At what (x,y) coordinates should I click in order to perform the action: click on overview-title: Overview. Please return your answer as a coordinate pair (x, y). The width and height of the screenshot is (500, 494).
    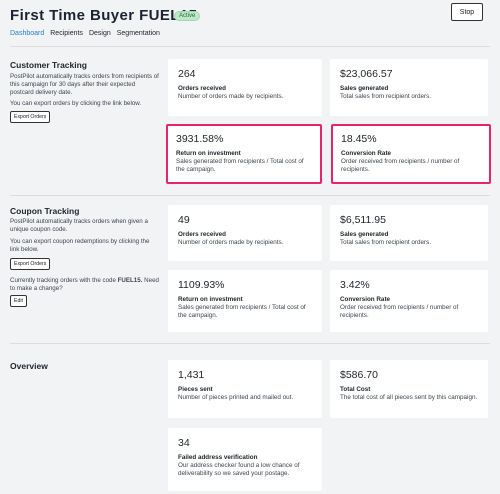
    Looking at the image, I should click on (29, 366).